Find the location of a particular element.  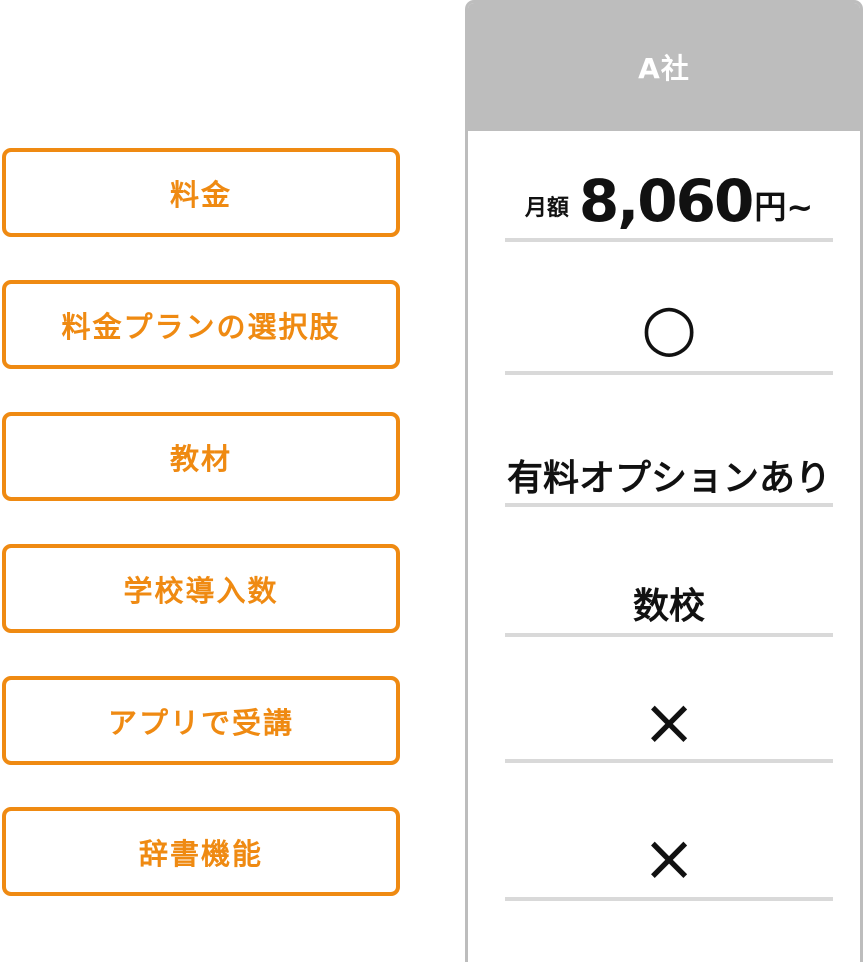

label-price: 料金 is located at coordinates (201, 192).